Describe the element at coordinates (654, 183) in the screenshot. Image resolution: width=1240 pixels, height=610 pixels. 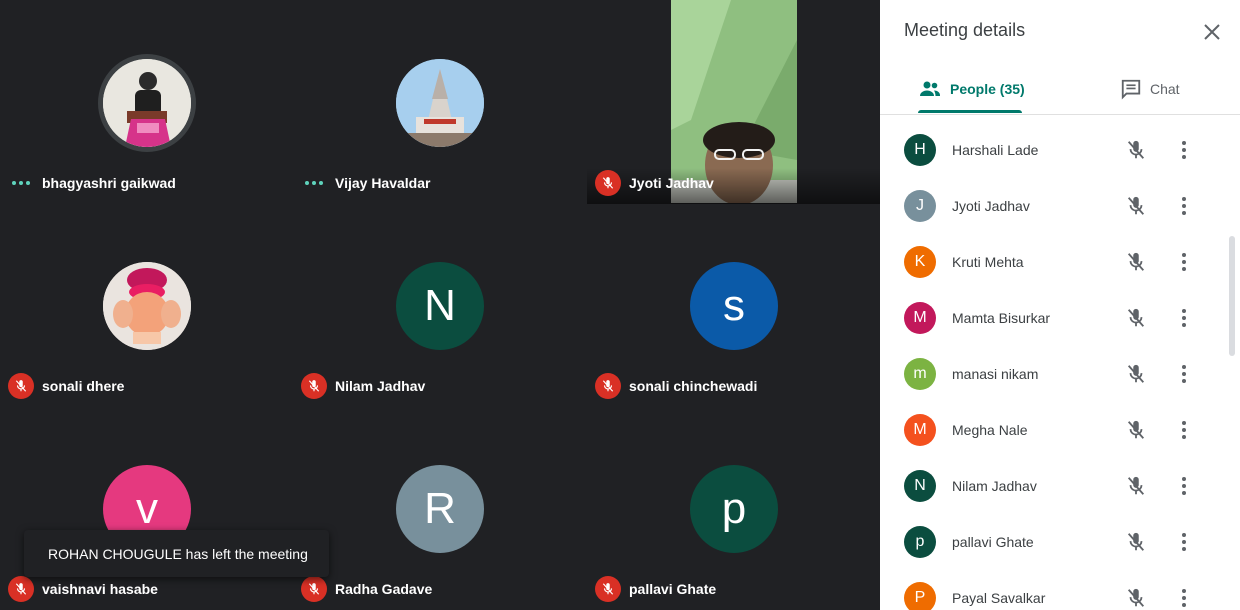
I see `participant-name-label: Jyoti Jadhav` at that location.